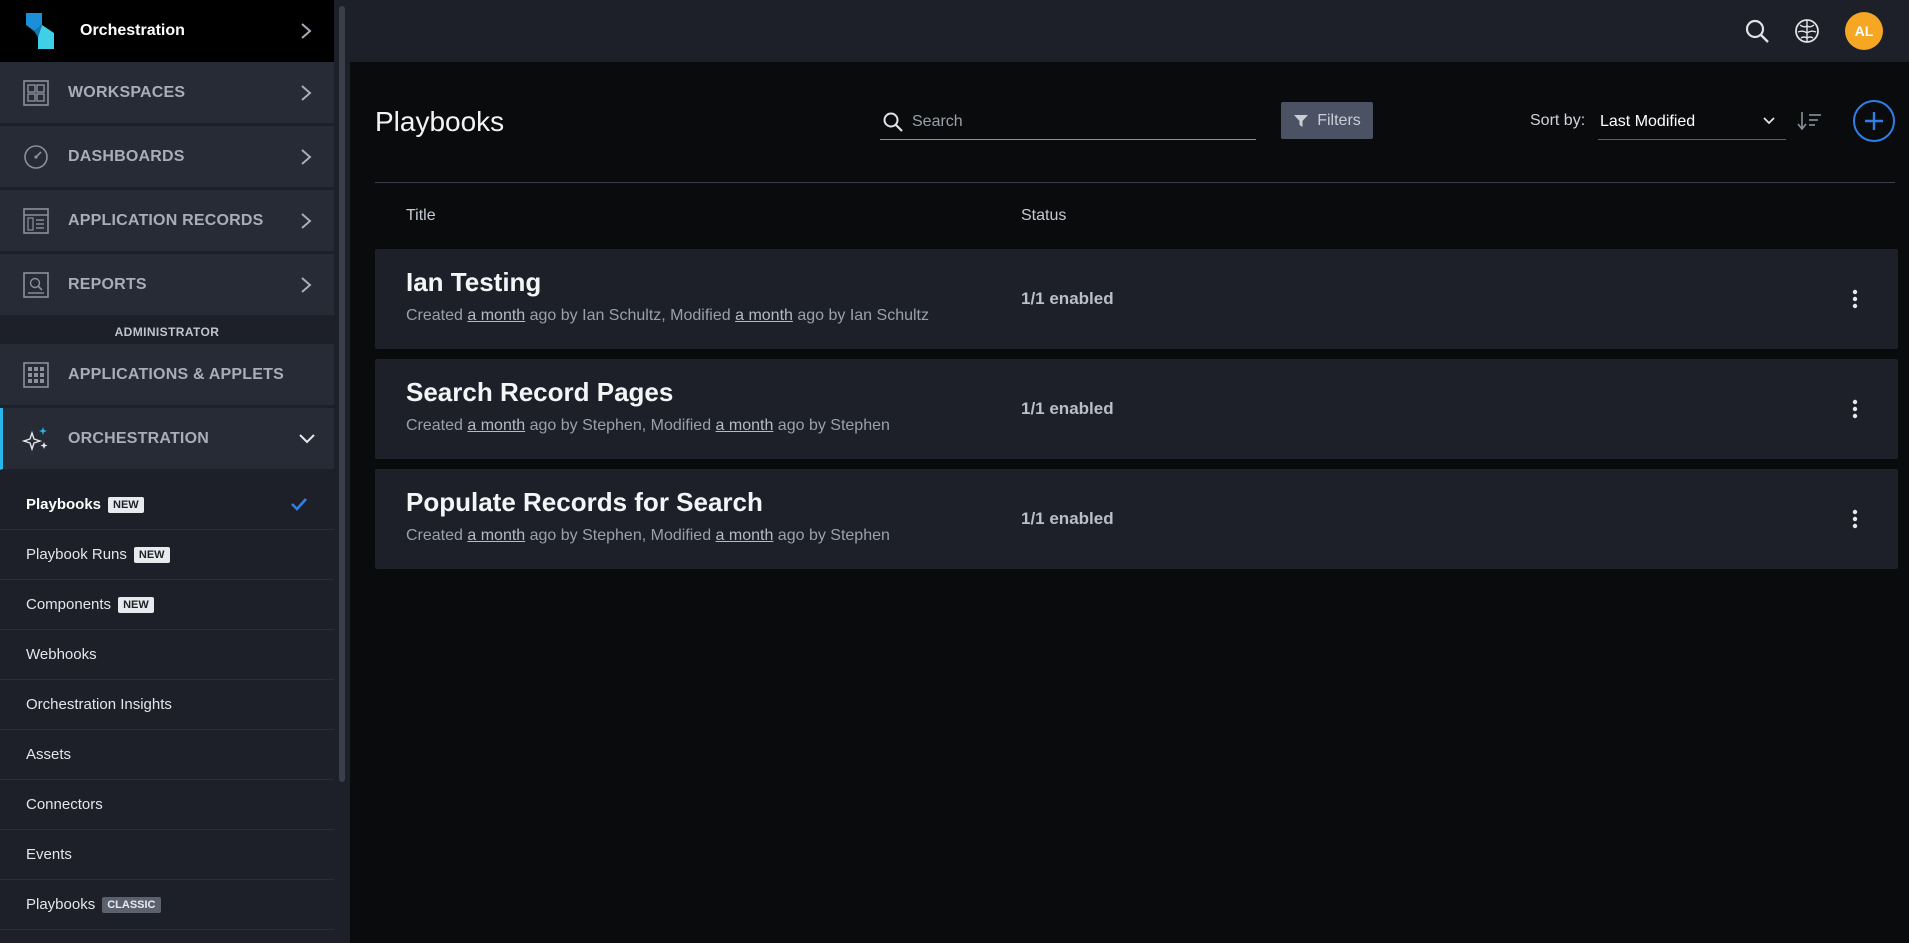 This screenshot has width=1909, height=943. What do you see at coordinates (126, 156) in the screenshot?
I see `nav-item-label: DASHBOARDS` at bounding box center [126, 156].